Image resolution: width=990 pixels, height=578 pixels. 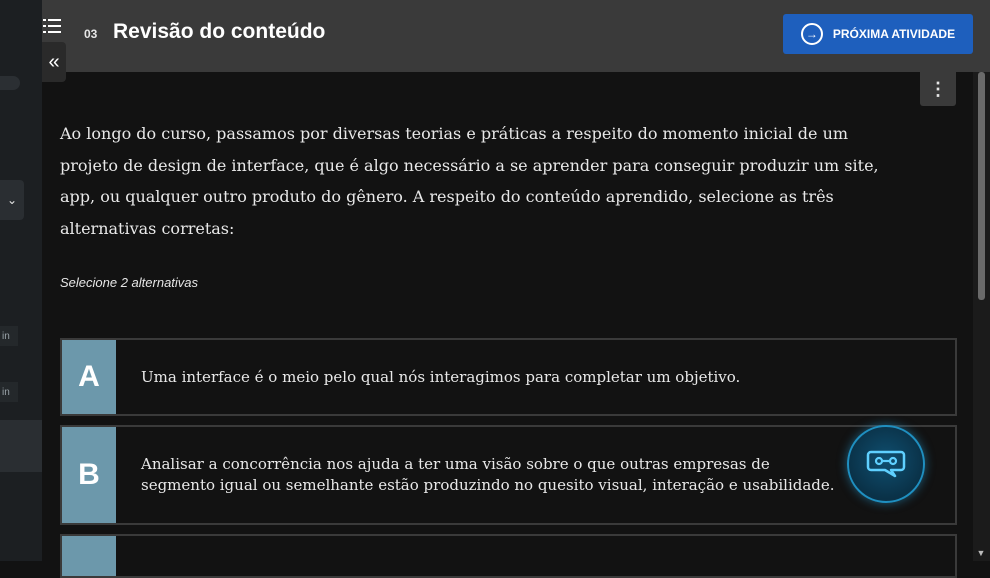 I want to click on alternative-letter: A, so click(x=89, y=377).